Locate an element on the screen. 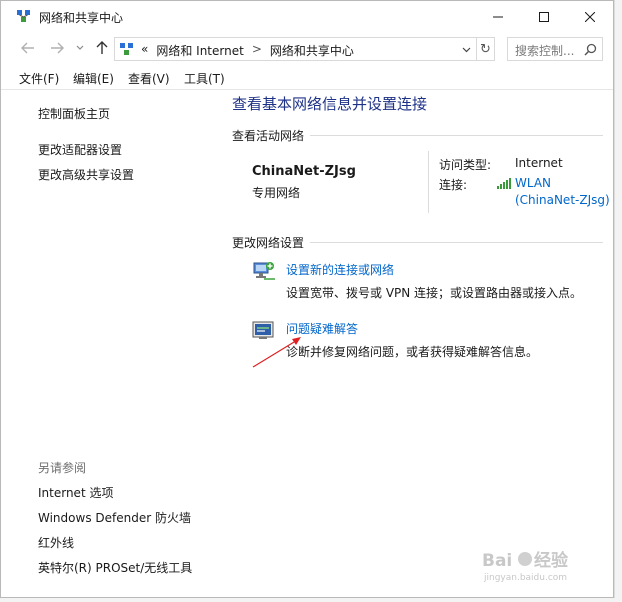  wifi-signal-icon is located at coordinates (504, 183).